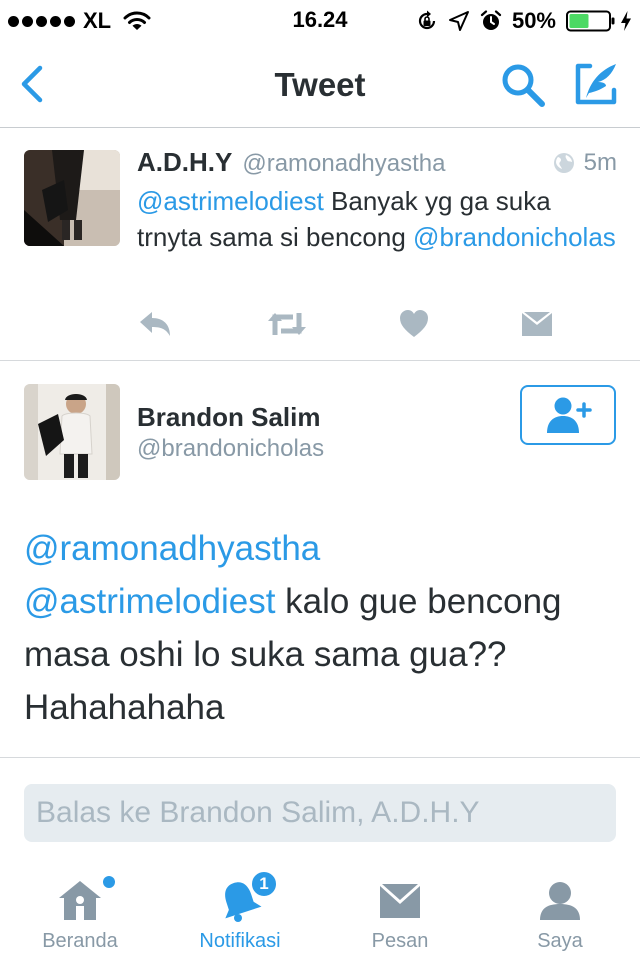 This screenshot has height=960, width=640. I want to click on reply-input, so click(320, 813).